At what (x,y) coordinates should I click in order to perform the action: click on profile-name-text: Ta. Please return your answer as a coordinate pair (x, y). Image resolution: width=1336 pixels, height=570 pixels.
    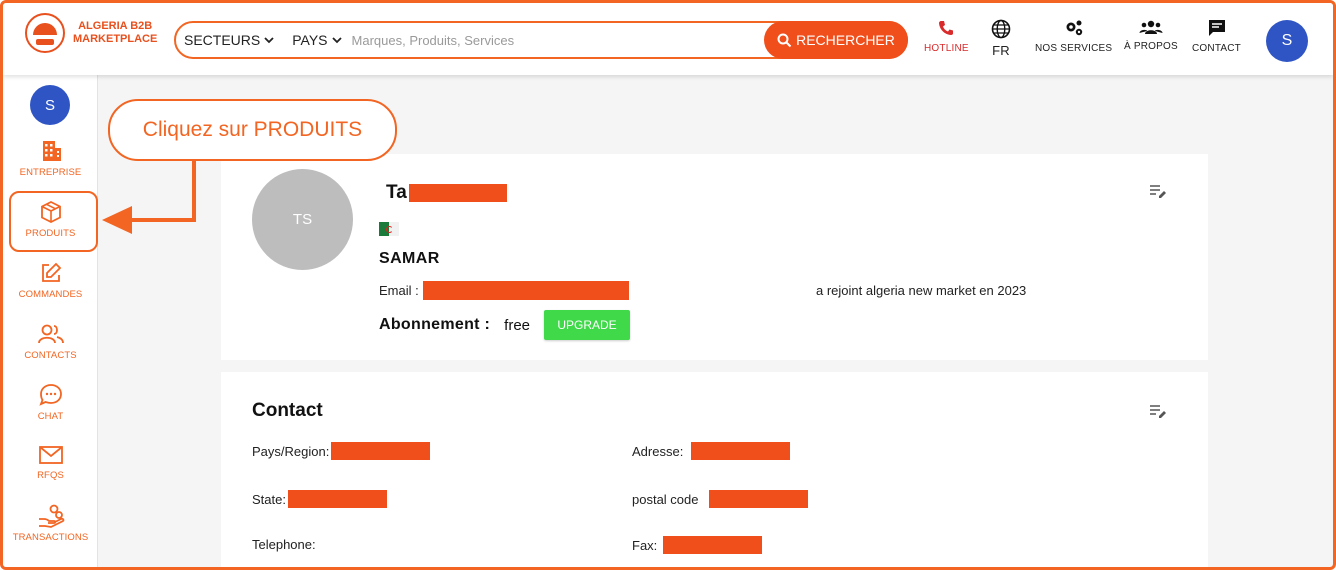
    Looking at the image, I should click on (396, 192).